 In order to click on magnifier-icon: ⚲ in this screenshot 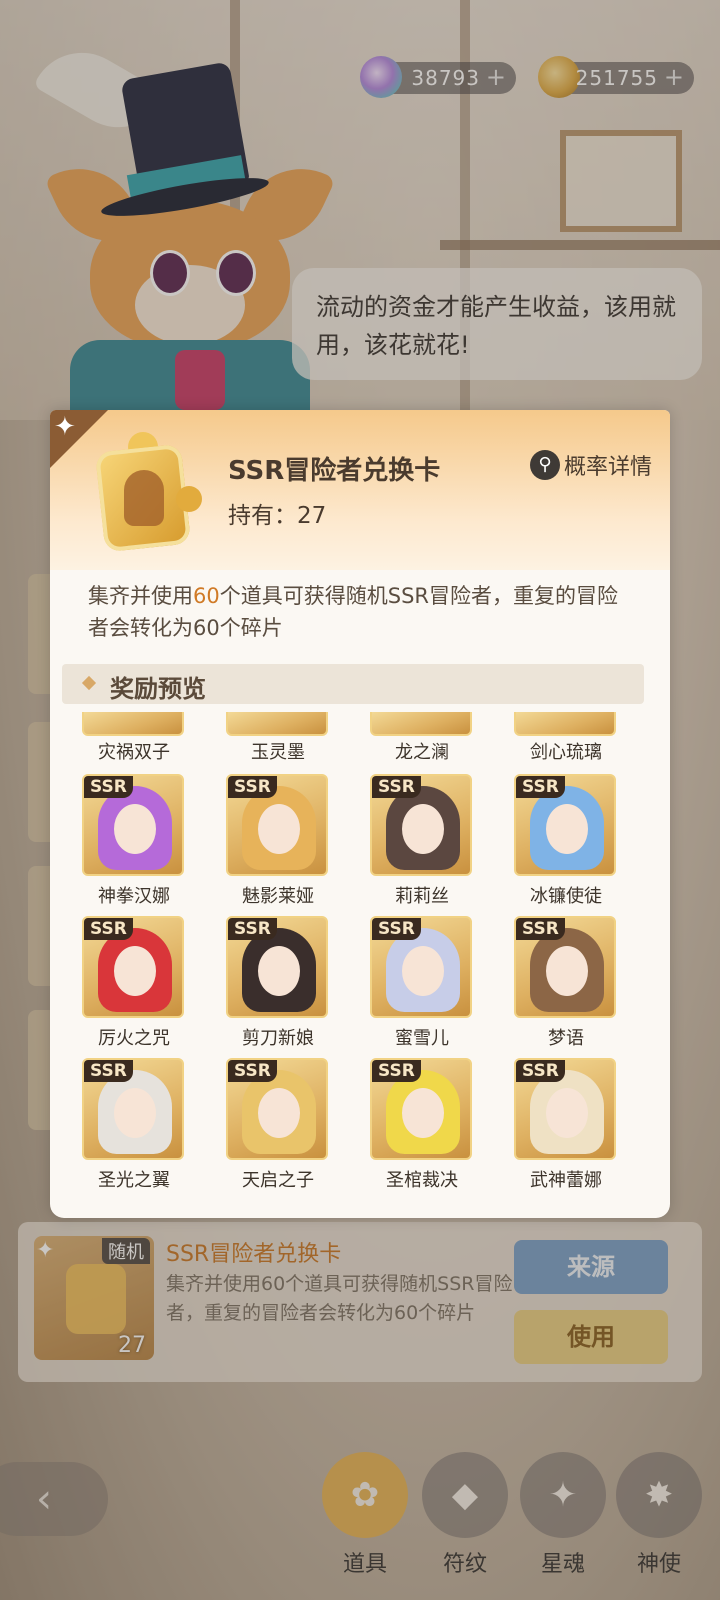, I will do `click(545, 465)`.